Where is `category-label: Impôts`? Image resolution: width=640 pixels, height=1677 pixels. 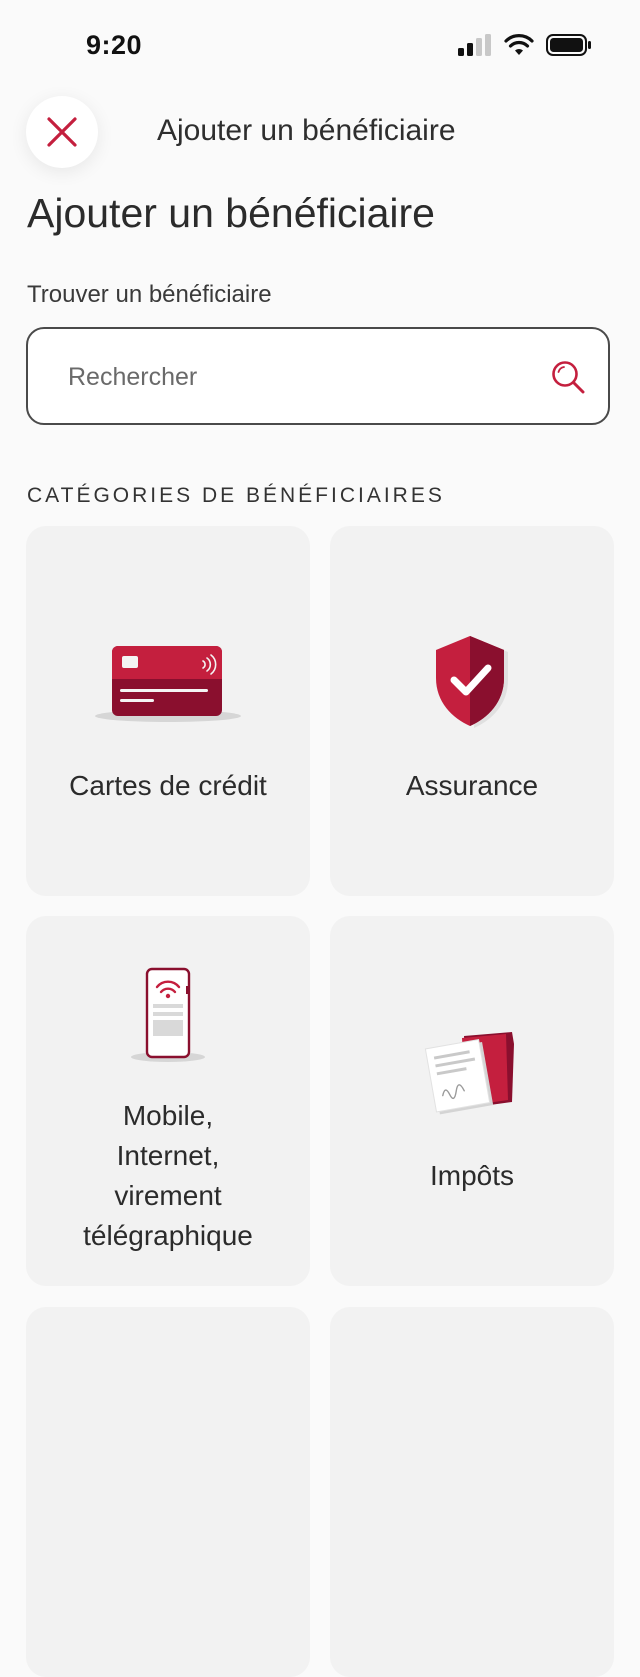 category-label: Impôts is located at coordinates (472, 1175).